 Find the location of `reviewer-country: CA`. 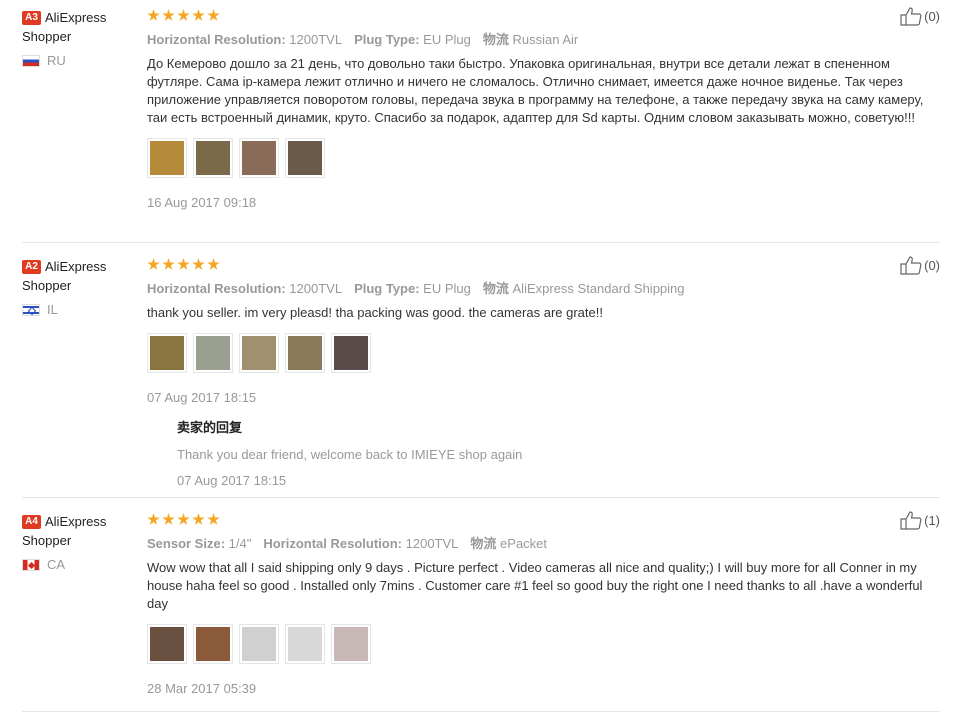

reviewer-country: CA is located at coordinates (79, 564).